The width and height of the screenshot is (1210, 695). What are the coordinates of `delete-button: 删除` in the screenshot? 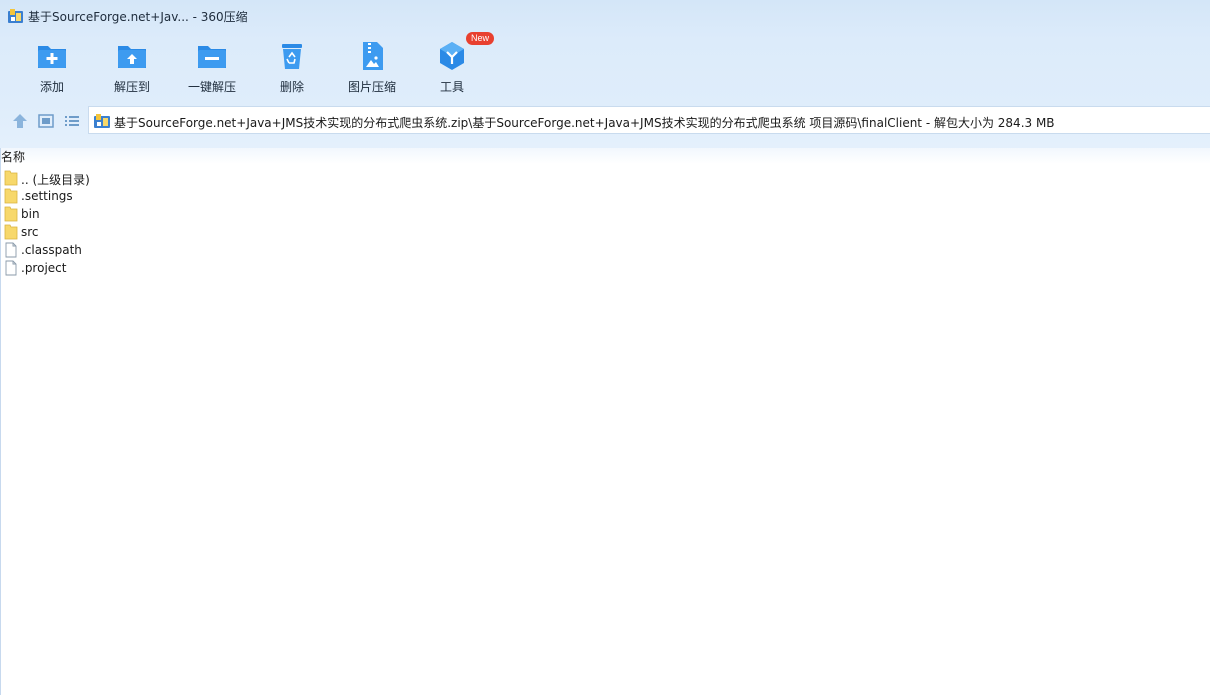 It's located at (292, 67).